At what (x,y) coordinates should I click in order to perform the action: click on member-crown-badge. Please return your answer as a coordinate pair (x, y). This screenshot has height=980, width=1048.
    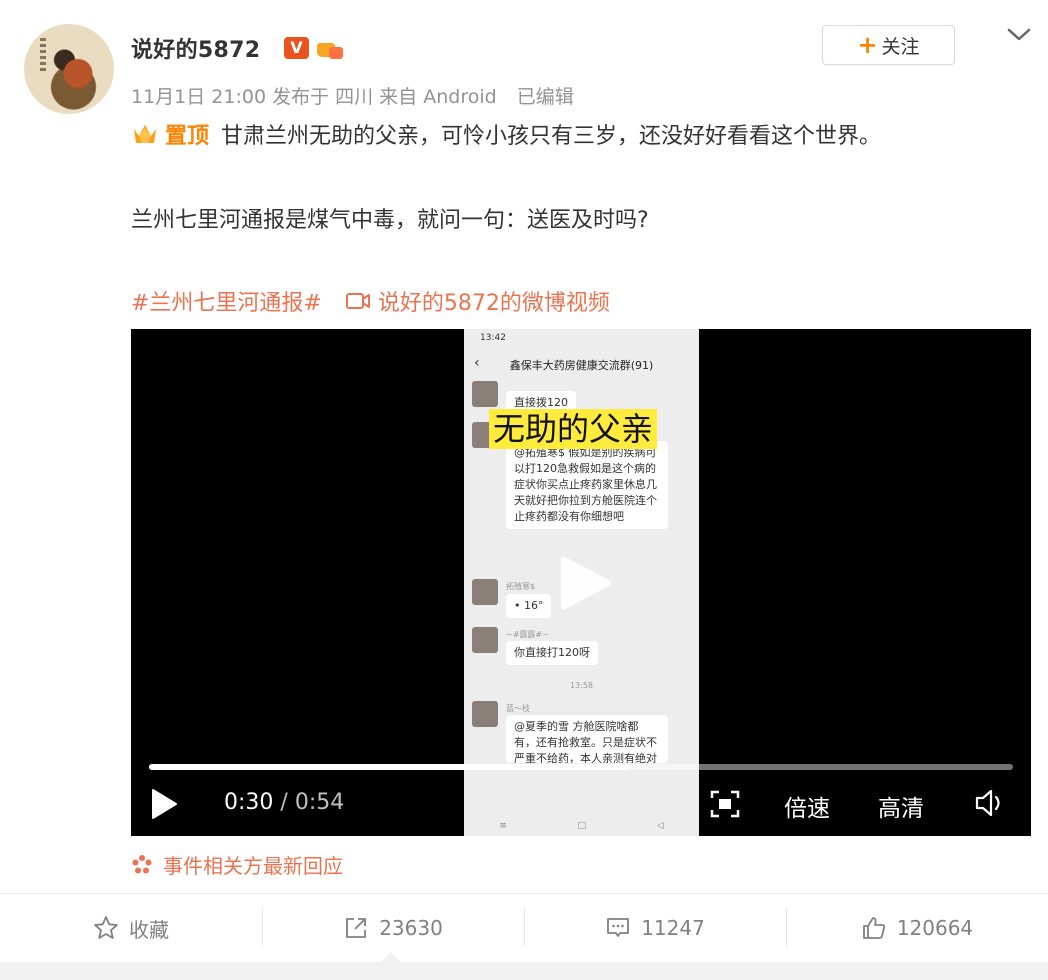
    Looking at the image, I should click on (330, 48).